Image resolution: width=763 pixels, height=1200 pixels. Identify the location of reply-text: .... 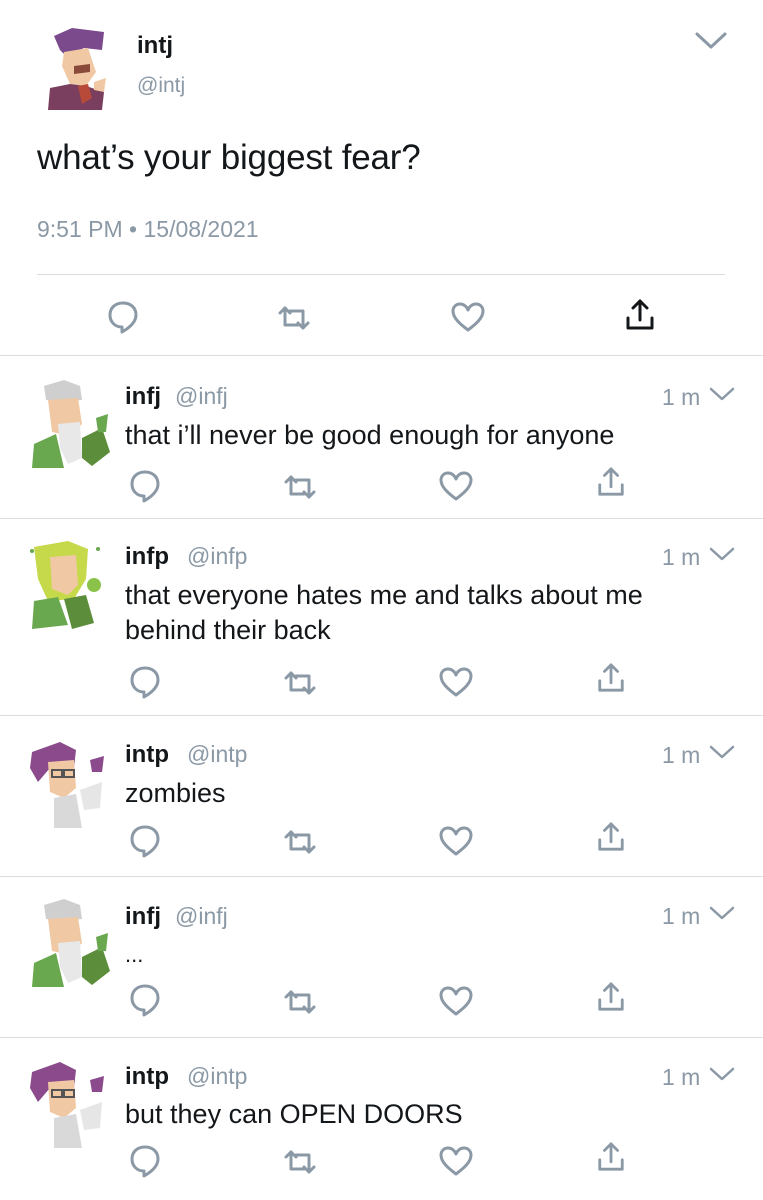
(134, 954).